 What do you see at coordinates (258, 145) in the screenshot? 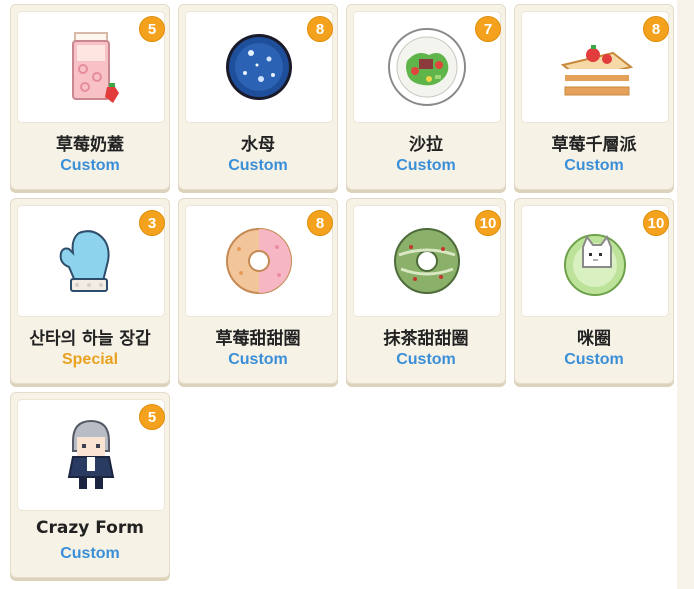
I see `item-name: 水母` at bounding box center [258, 145].